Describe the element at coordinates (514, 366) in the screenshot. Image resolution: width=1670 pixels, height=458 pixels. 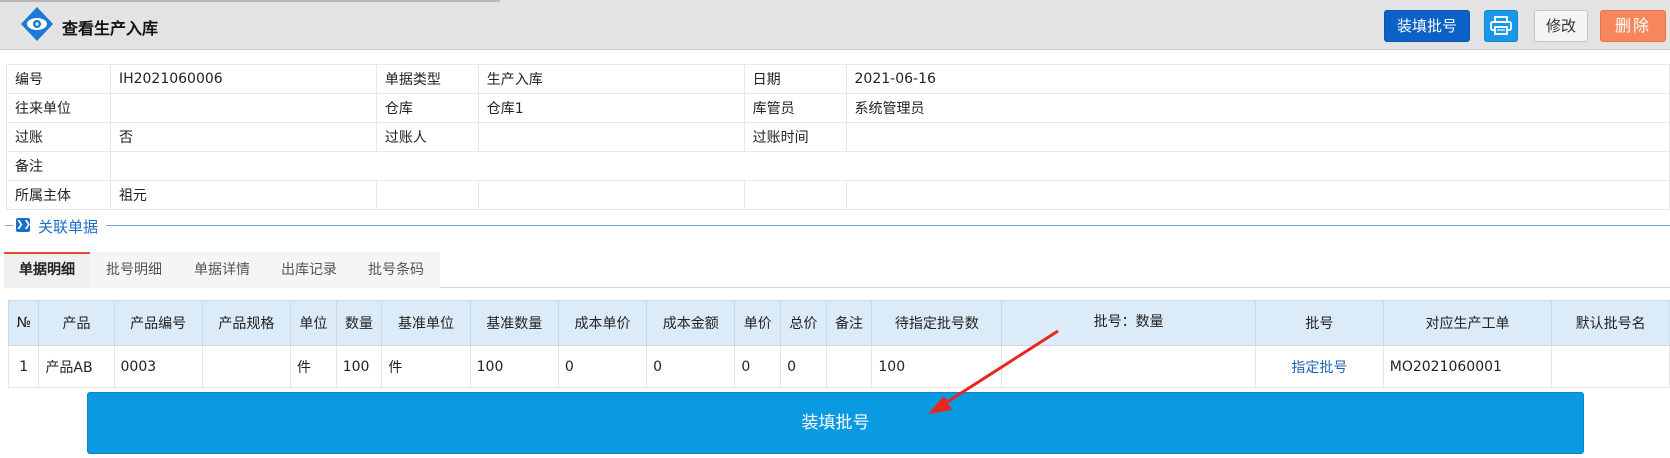
I see `cell-base-quantity: 100` at that location.